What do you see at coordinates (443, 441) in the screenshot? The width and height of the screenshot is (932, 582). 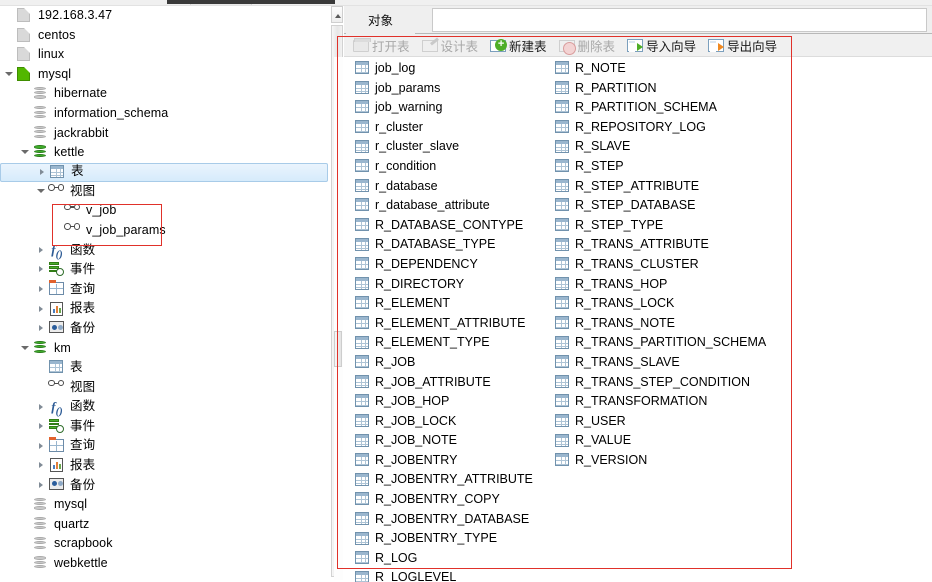 I see `object-list-item: R_JOB_NOTE` at bounding box center [443, 441].